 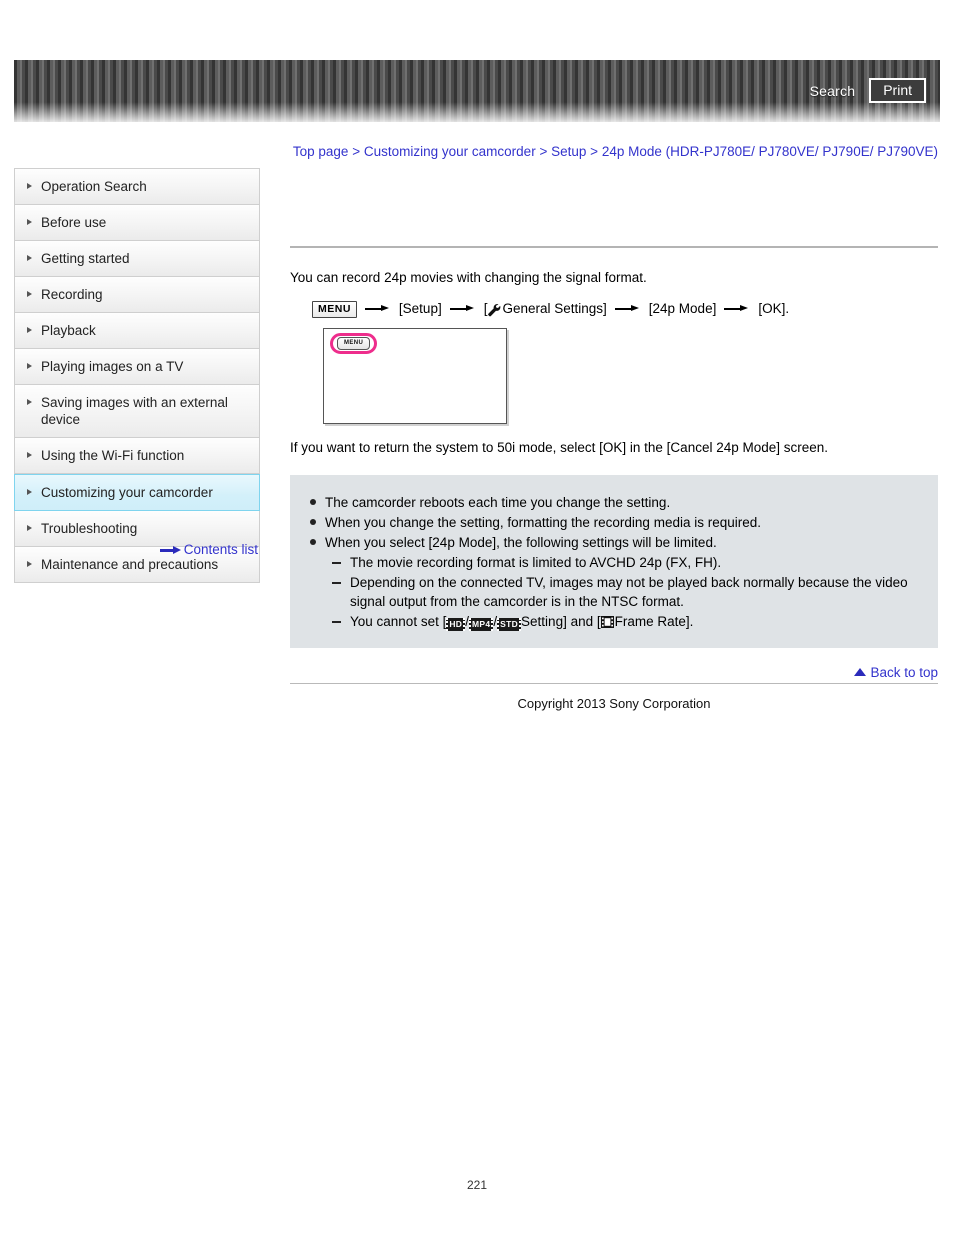 What do you see at coordinates (450, 151) in the screenshot?
I see `breadcrumb-item-customizing: Customizing your camcorder` at bounding box center [450, 151].